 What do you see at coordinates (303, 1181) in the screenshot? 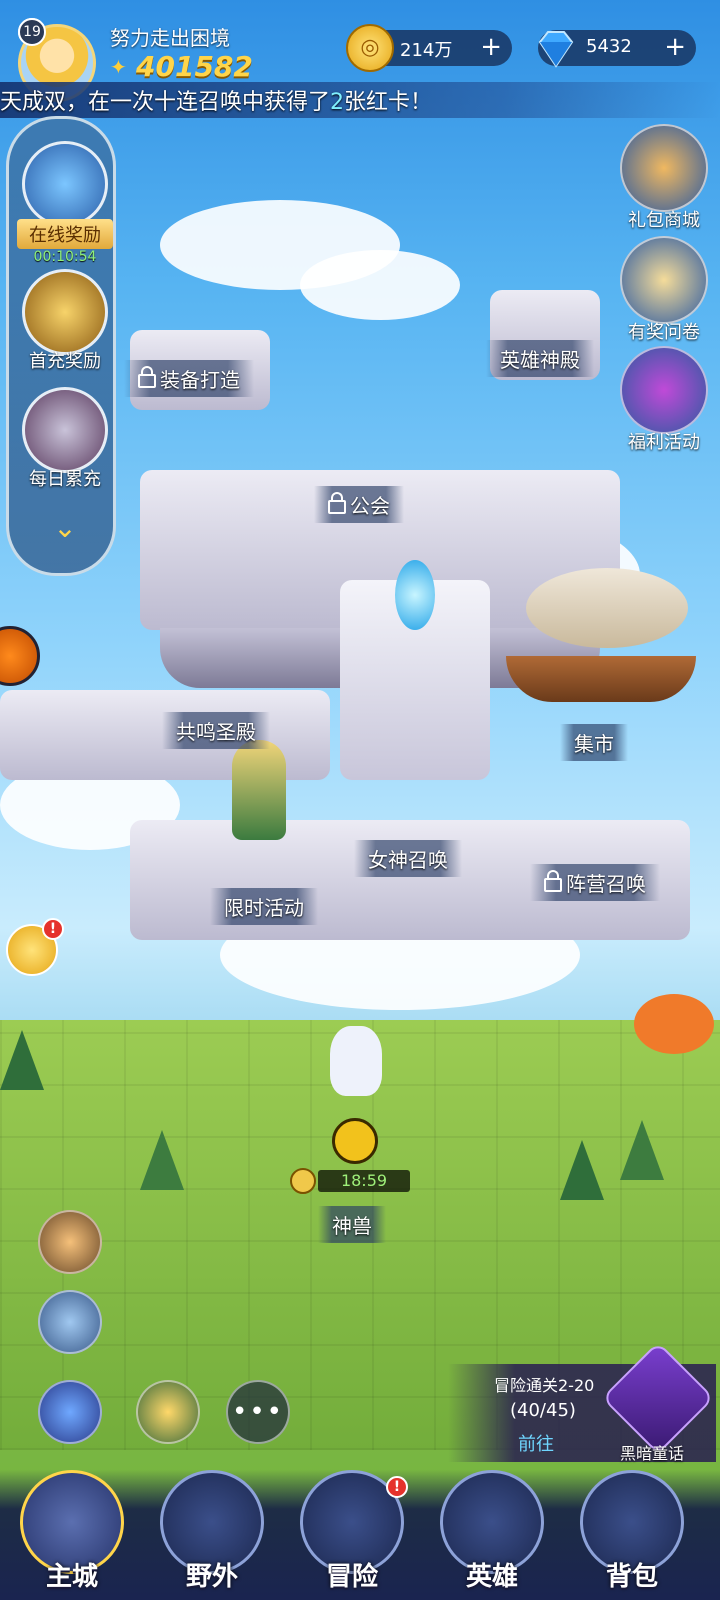
I see `stopwatch-icon` at bounding box center [303, 1181].